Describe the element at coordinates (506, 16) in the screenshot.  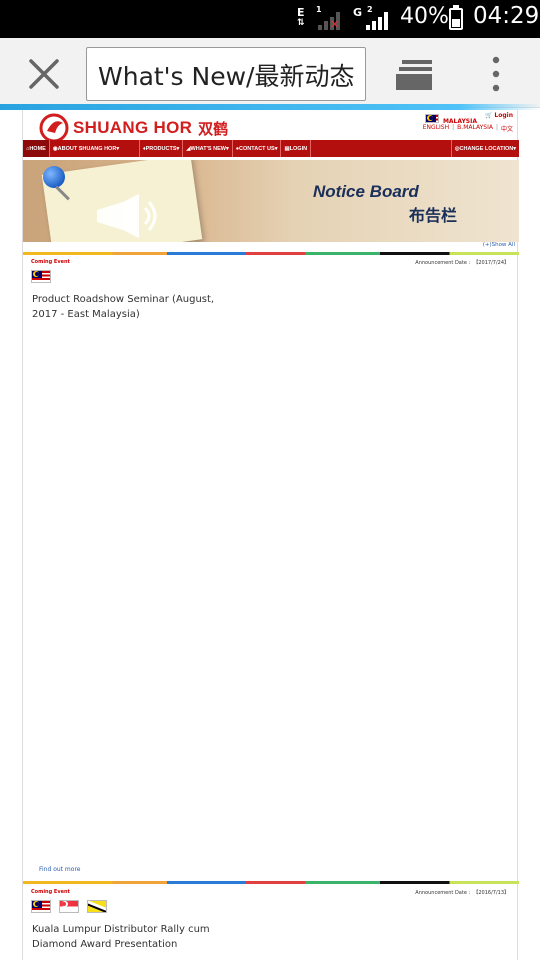
I see `clock: 04:29` at that location.